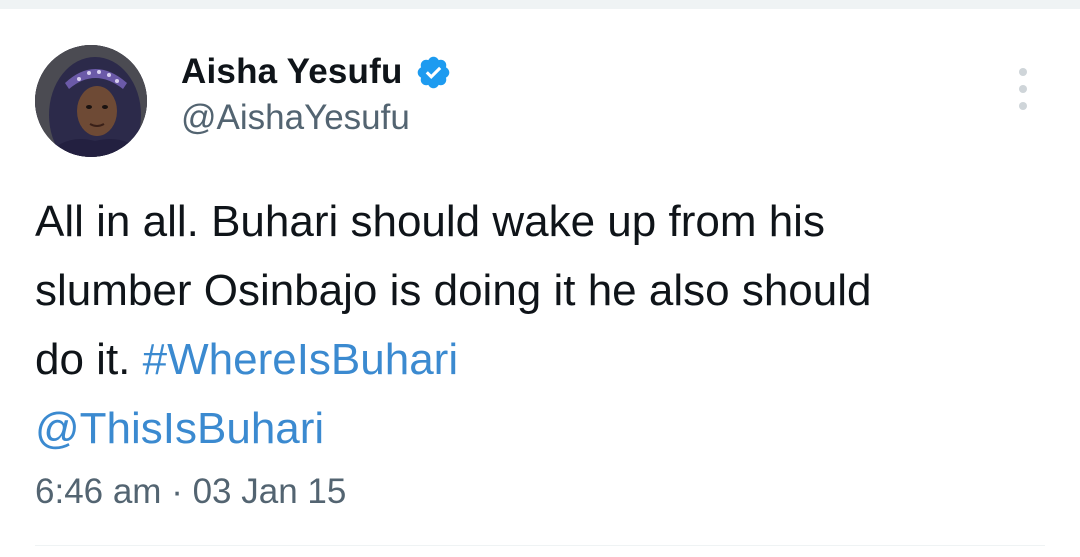  I want to click on author-name-row: Aisha Yesufu, so click(316, 72).